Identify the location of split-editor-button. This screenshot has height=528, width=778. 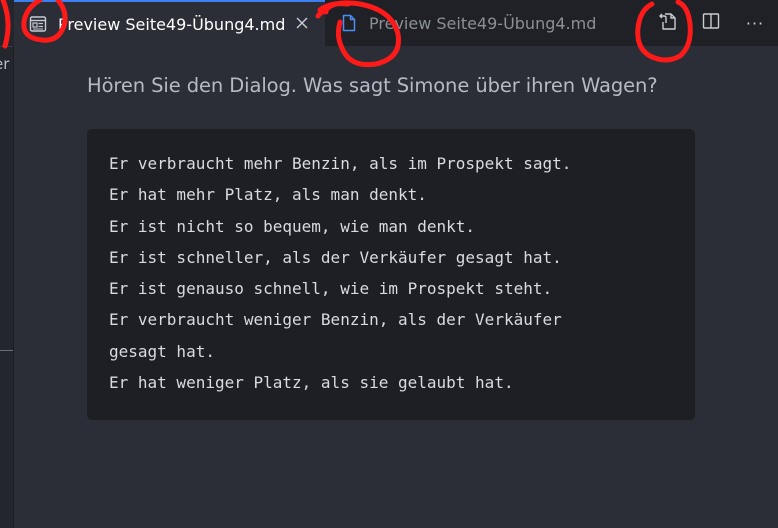
(711, 23).